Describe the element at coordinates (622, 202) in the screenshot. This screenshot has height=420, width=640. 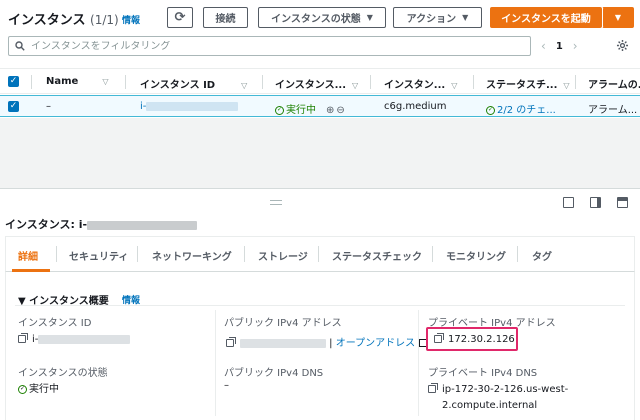
I see `layout-full-icon` at that location.